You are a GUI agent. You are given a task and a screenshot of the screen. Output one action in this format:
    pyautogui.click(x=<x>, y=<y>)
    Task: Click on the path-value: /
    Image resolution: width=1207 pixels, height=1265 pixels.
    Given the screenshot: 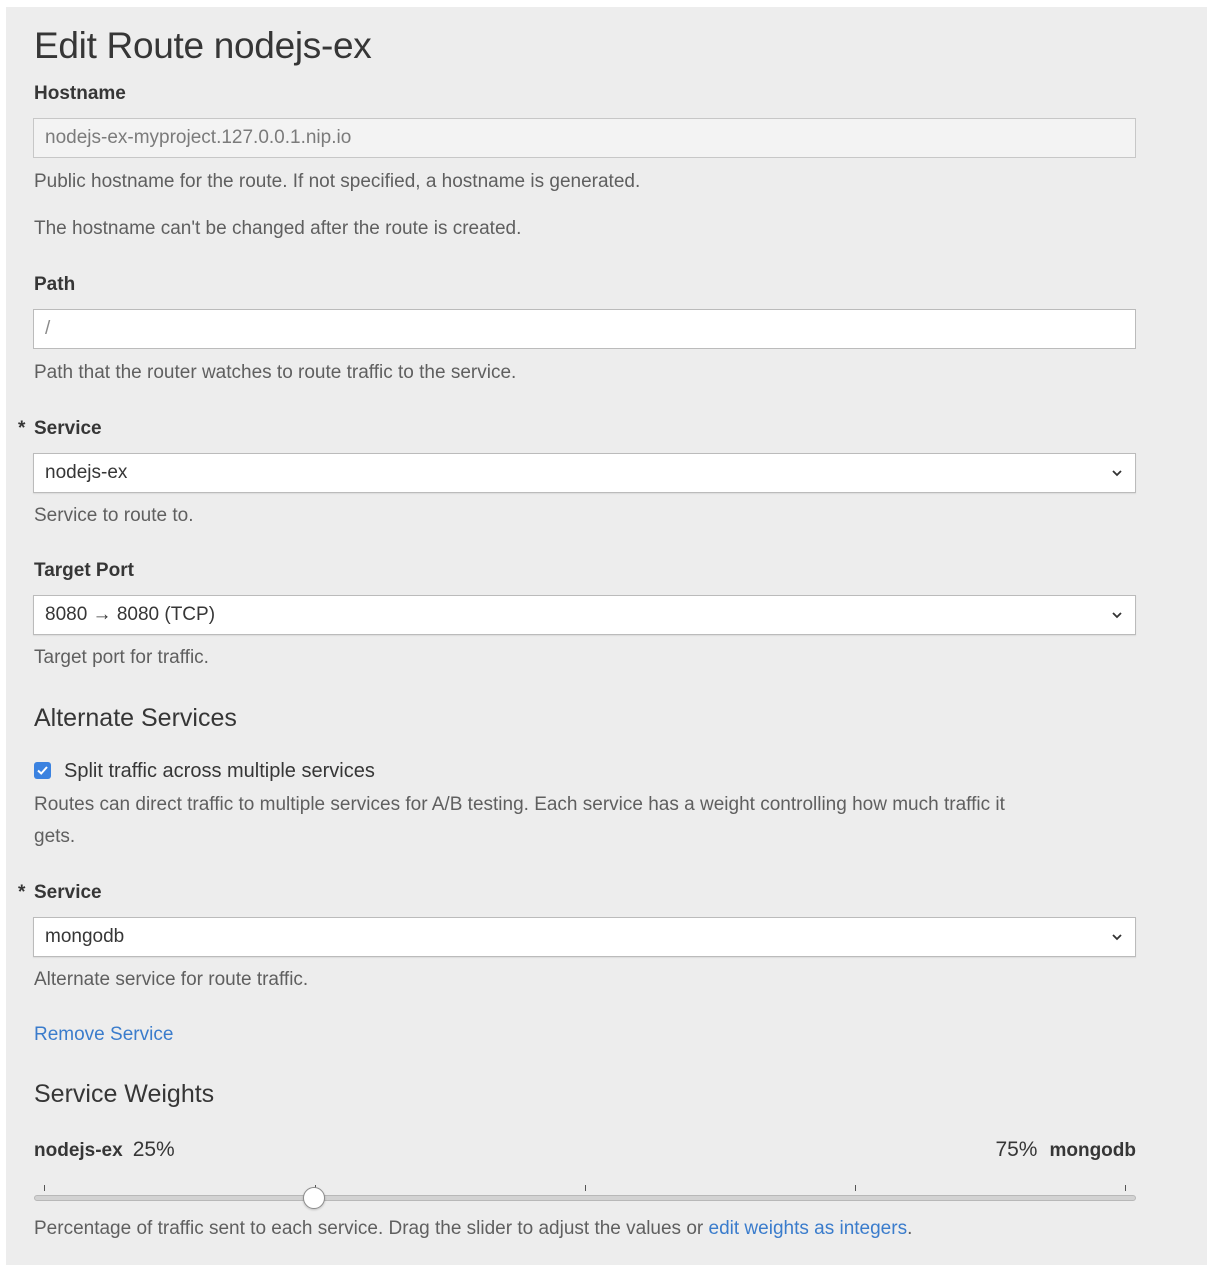 What is the action you would take?
    pyautogui.click(x=48, y=328)
    